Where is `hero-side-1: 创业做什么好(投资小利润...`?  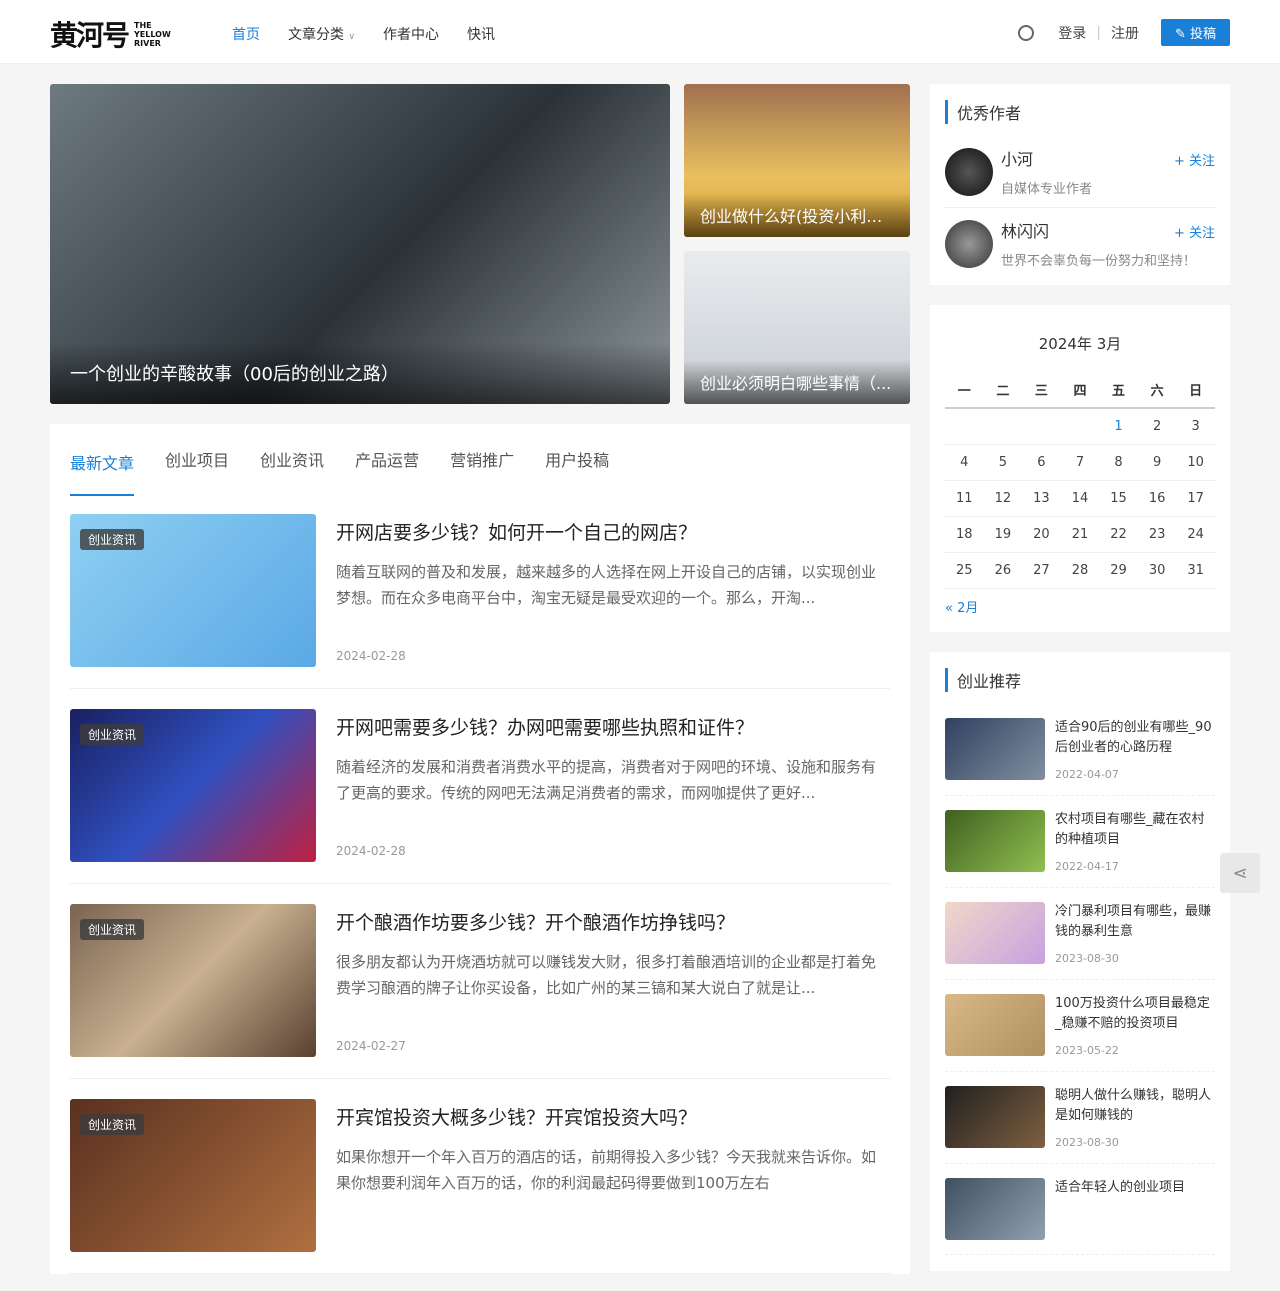 hero-side-1: 创业做什么好(投资小利润... is located at coordinates (797, 160).